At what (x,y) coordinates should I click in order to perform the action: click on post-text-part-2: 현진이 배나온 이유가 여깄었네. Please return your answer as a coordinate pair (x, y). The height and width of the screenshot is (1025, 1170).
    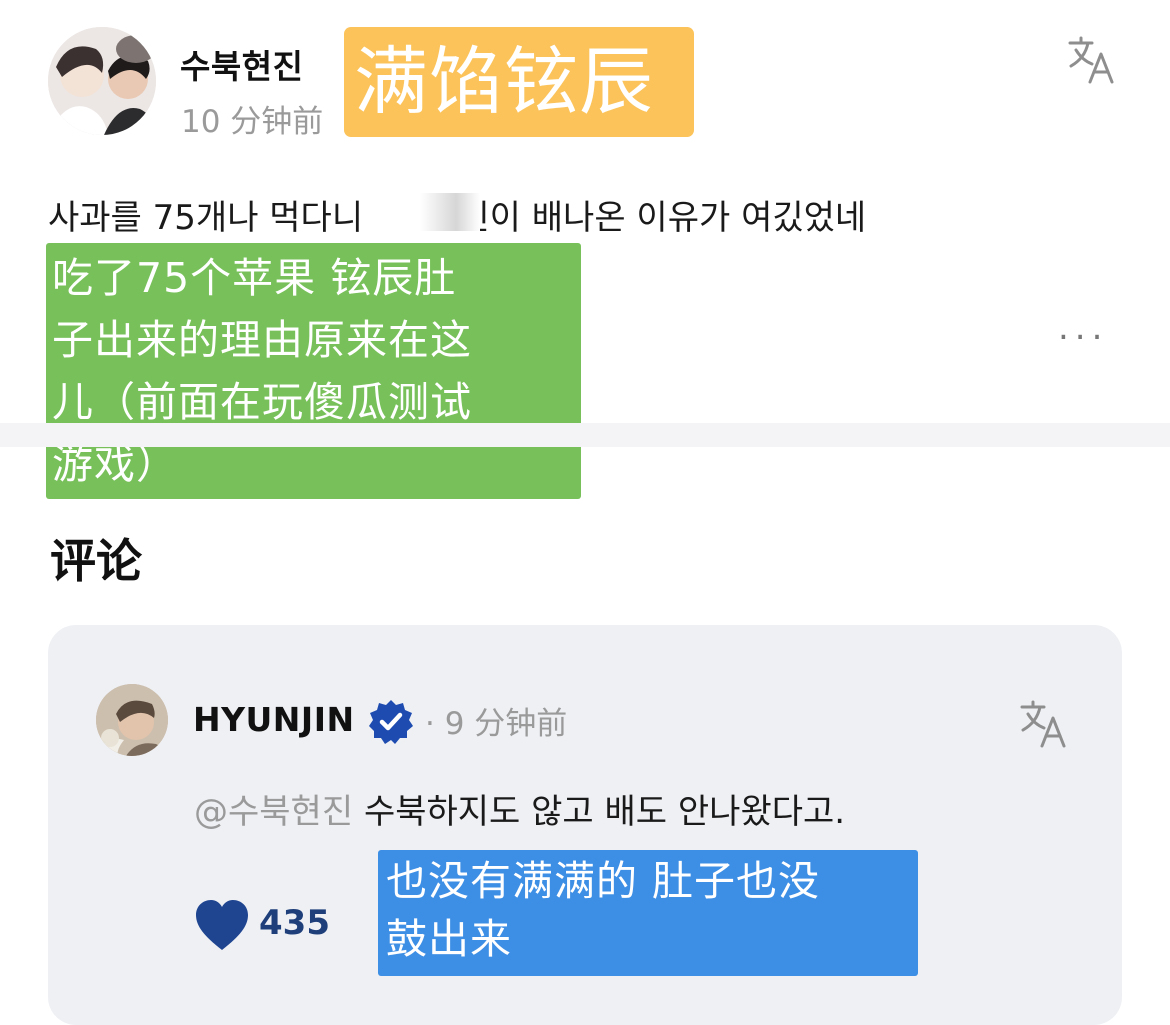
    Looking at the image, I should click on (647, 218).